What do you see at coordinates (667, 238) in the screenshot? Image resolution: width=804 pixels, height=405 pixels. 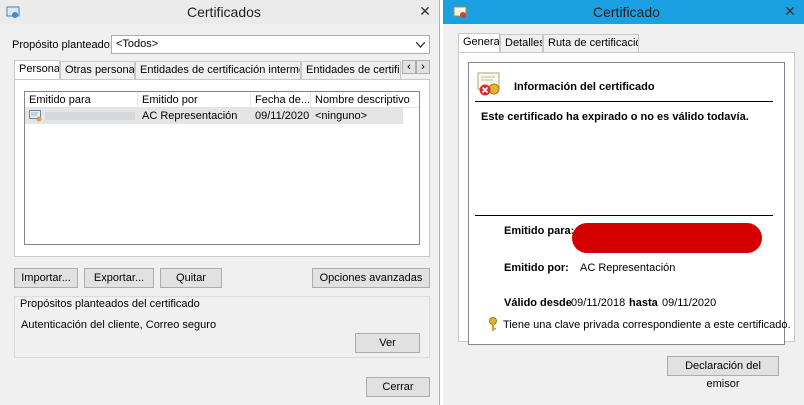 I see `redacted-issued-to` at bounding box center [667, 238].